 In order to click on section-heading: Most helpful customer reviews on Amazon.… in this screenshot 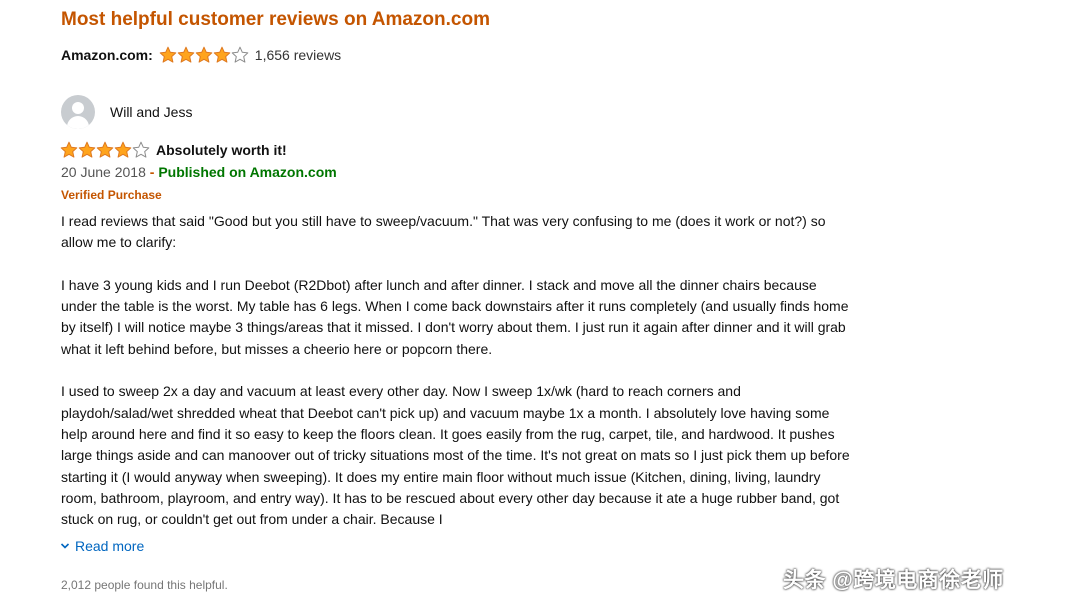, I will do `click(275, 19)`.